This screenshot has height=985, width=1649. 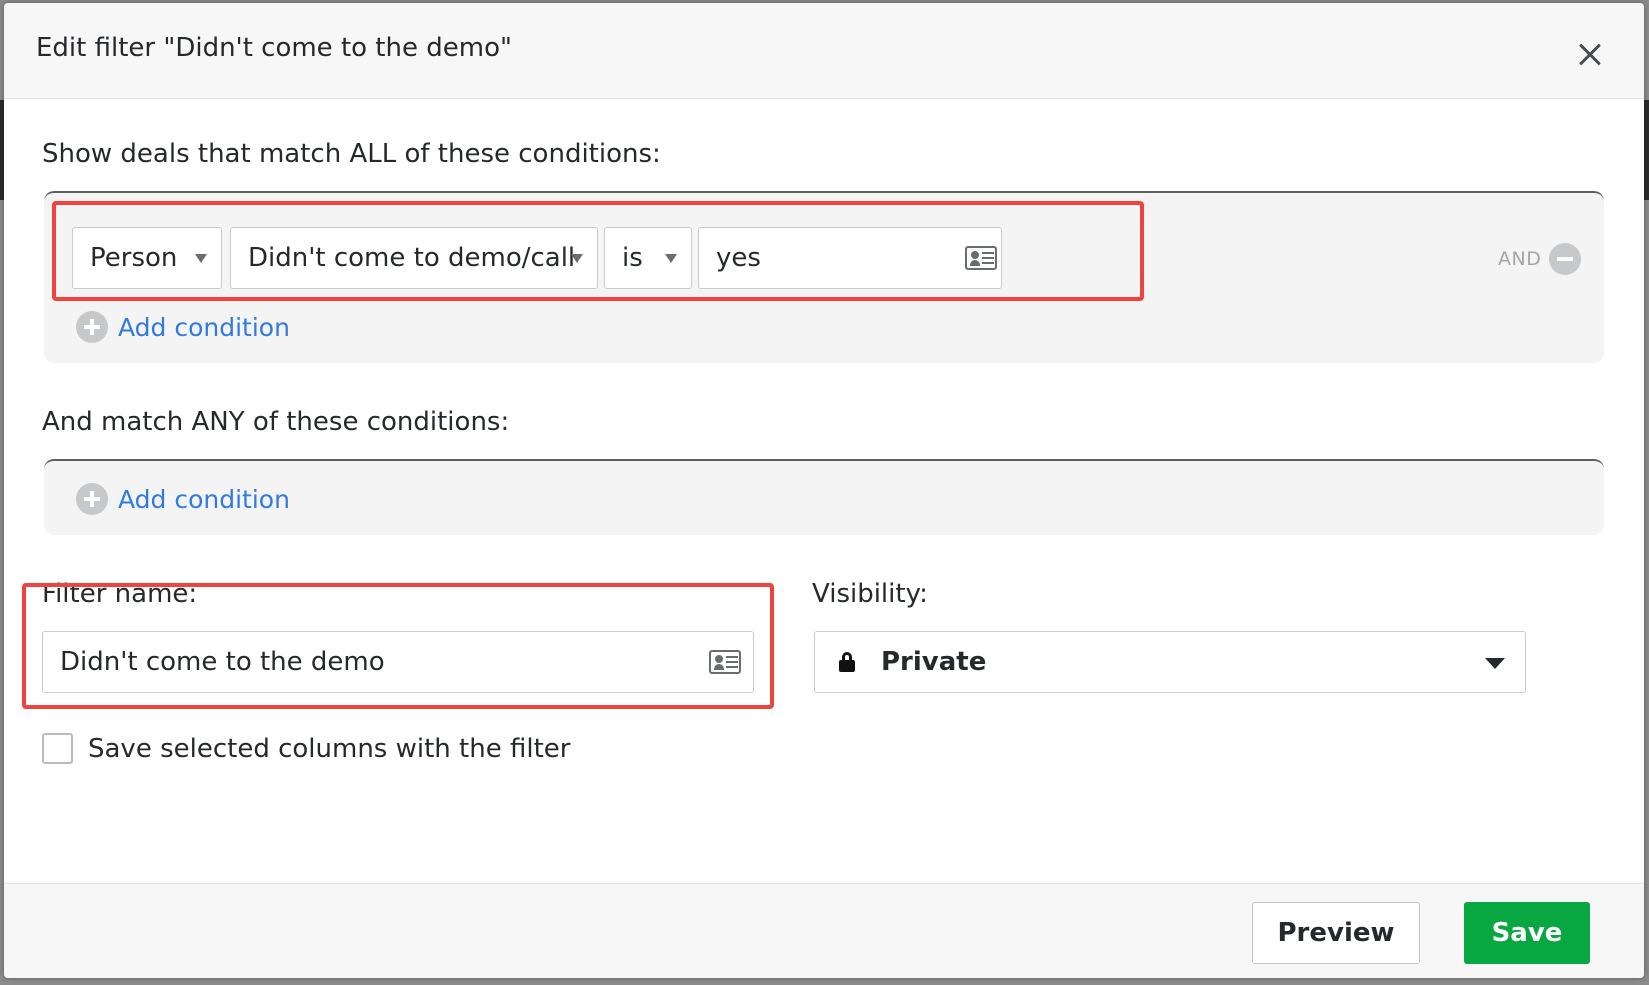 I want to click on modal-title: Edit filter "Didn't come to the demo", so click(x=274, y=48).